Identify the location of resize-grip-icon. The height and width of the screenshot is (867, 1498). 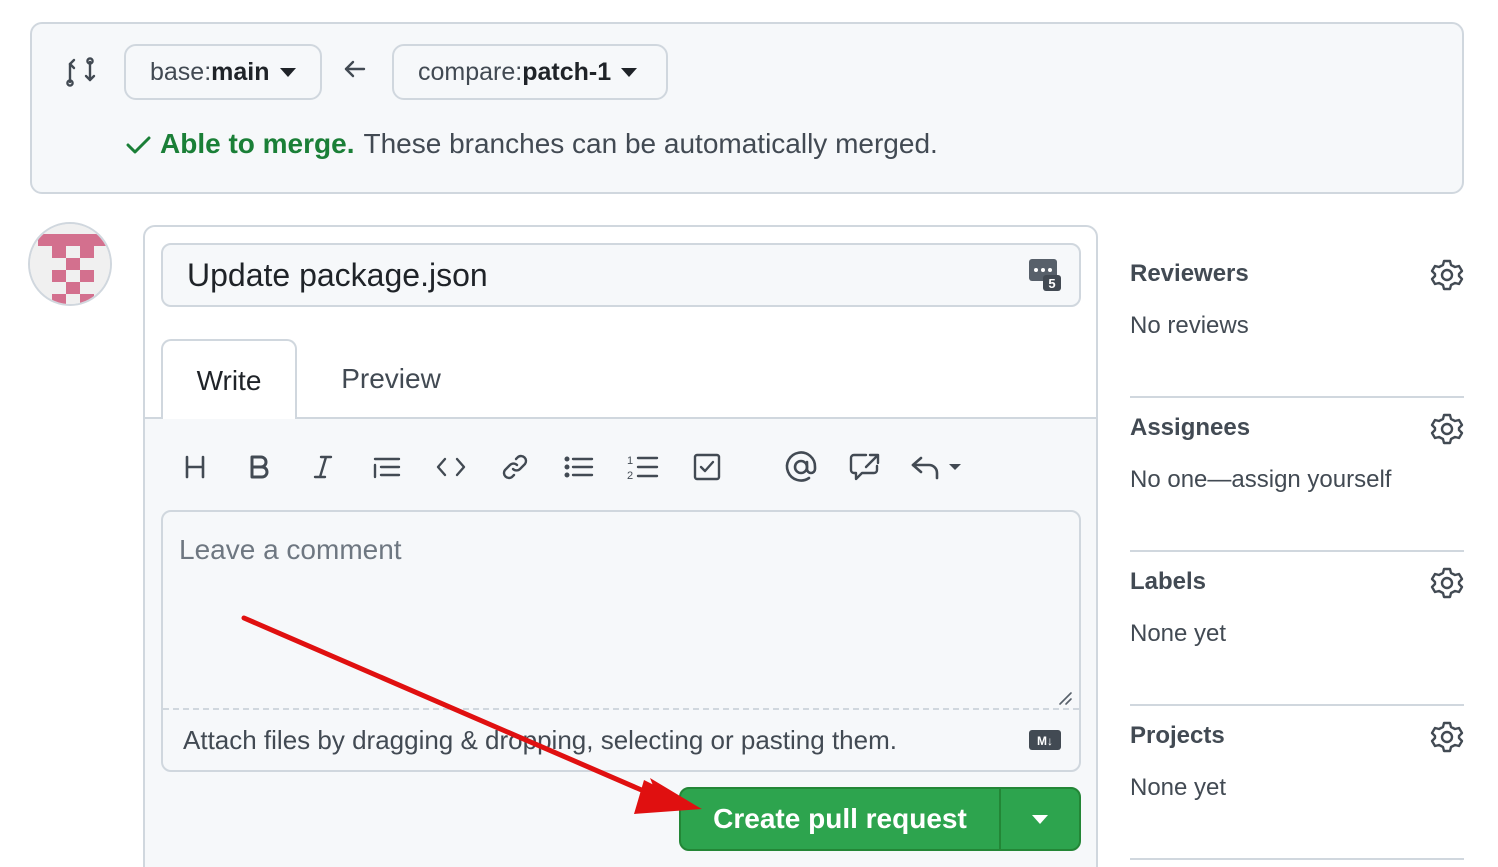
(1065, 698).